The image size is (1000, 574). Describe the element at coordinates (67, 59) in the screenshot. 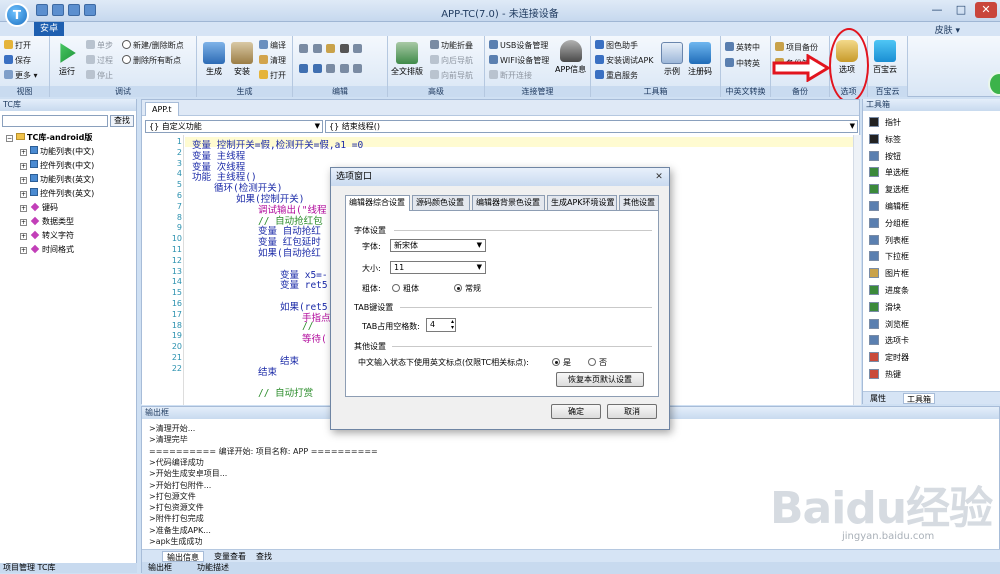

I see `run-button: 运行` at that location.